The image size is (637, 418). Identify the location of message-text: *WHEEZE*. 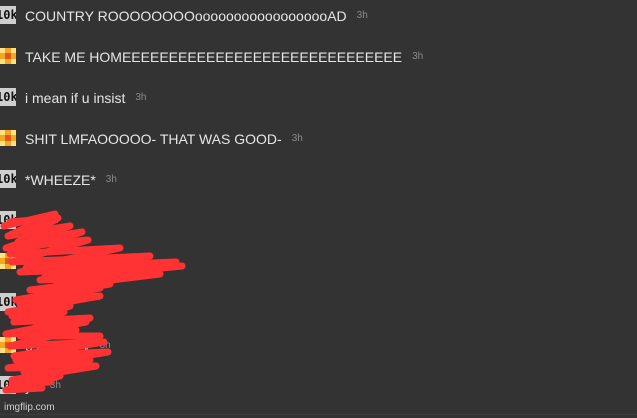
(60, 180).